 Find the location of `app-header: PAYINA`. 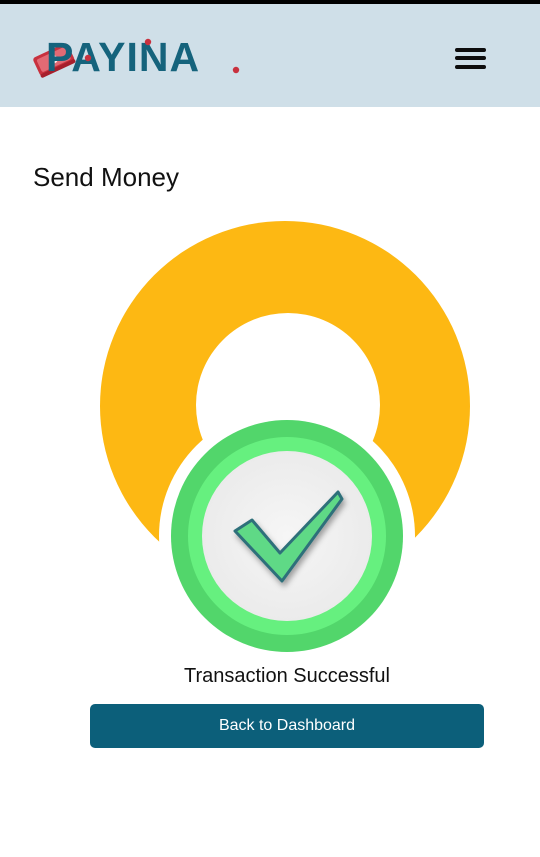

app-header: PAYINA is located at coordinates (270, 55).